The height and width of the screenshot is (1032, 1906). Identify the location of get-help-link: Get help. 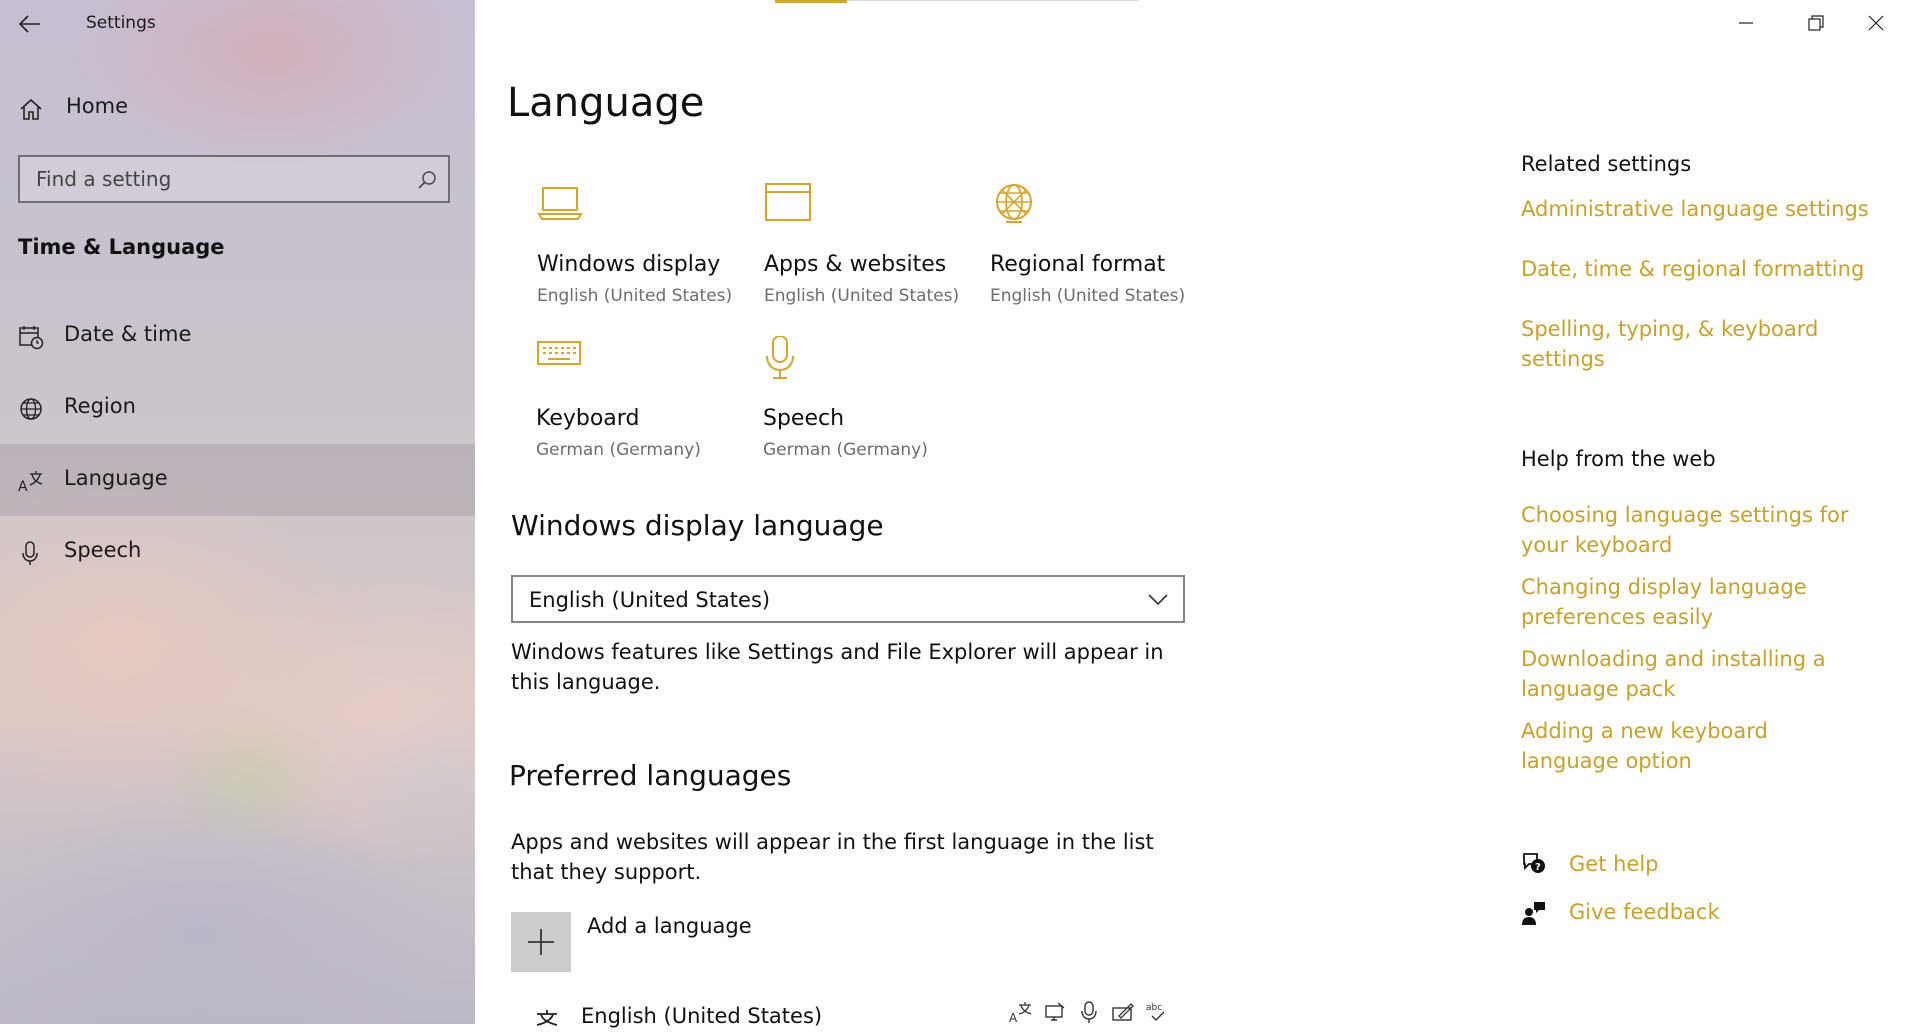
(1614, 864).